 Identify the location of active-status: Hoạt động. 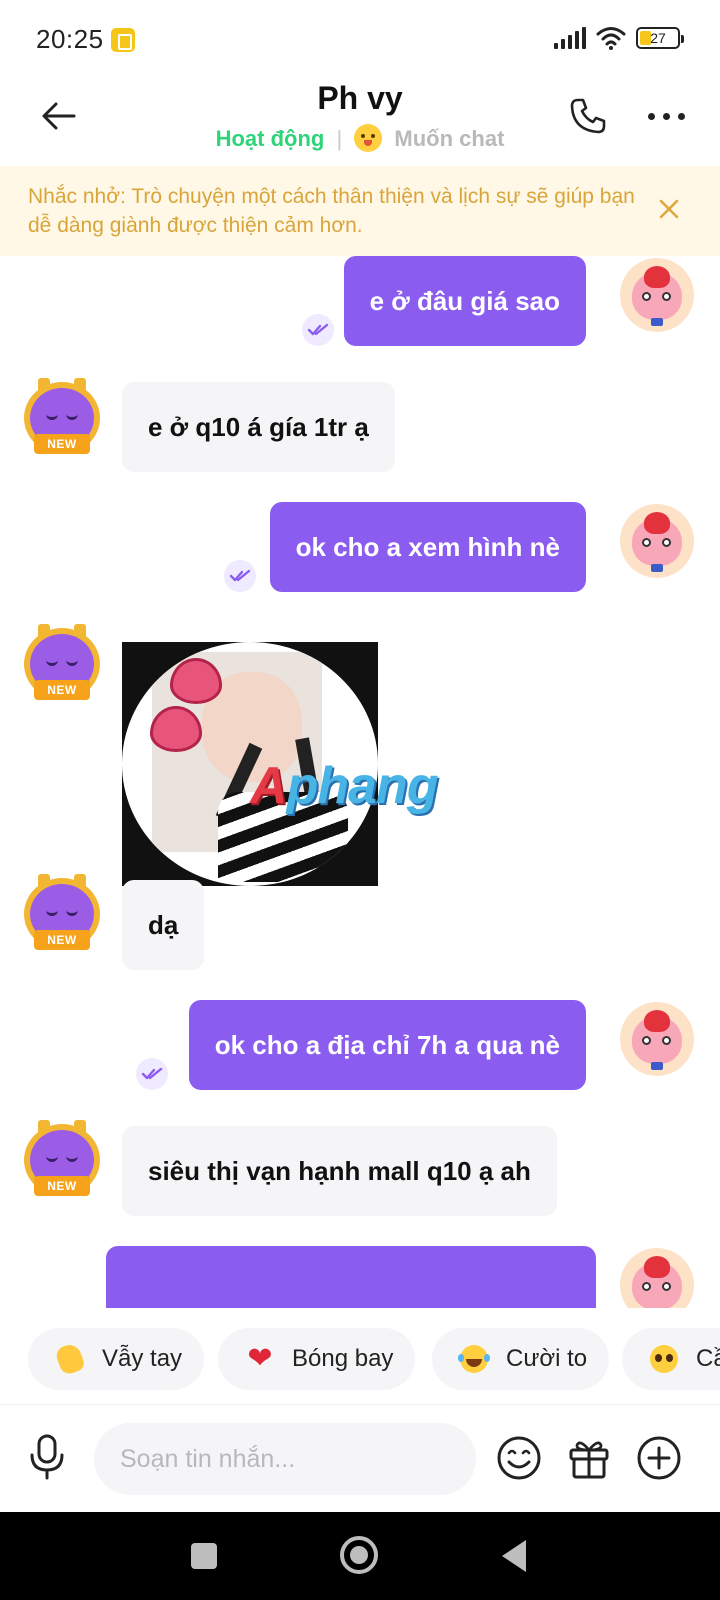
(270, 138).